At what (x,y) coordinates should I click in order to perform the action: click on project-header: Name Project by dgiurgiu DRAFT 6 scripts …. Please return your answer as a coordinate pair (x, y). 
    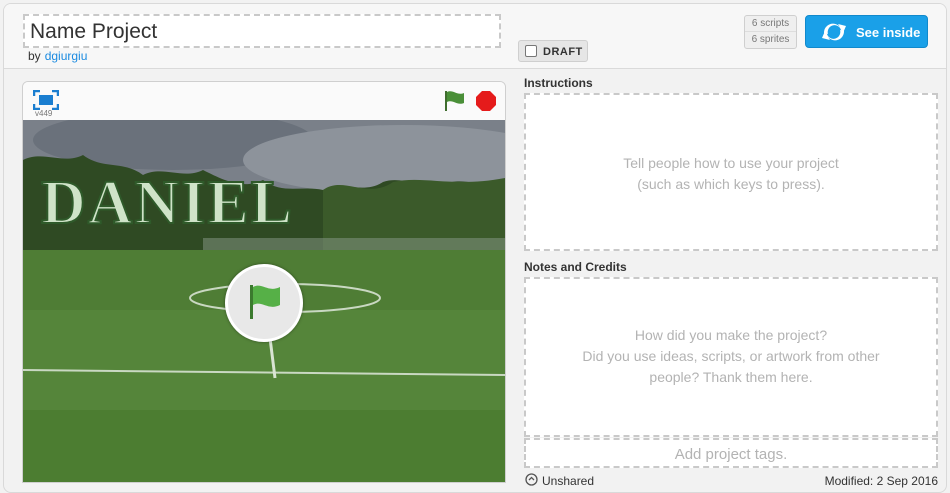
    Looking at the image, I should click on (475, 36).